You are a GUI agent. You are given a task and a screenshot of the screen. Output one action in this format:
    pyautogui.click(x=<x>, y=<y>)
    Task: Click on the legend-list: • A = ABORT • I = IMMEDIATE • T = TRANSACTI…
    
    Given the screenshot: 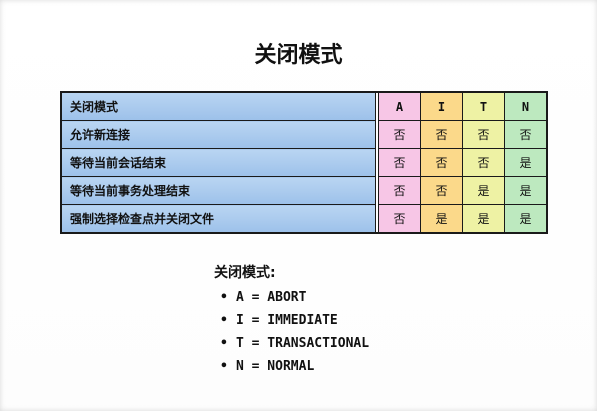 What is the action you would take?
    pyautogui.click(x=291, y=332)
    